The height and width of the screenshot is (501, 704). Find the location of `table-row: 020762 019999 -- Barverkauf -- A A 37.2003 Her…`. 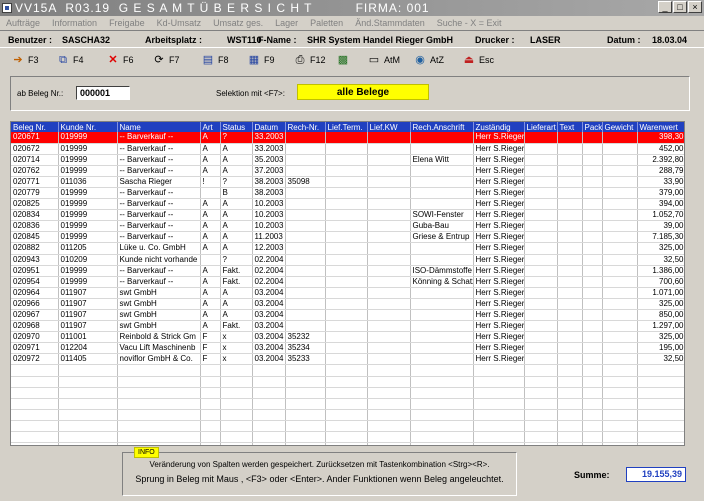

table-row: 020762 019999 -- Barverkauf -- A A 37.2003 Her… is located at coordinates (347, 171).